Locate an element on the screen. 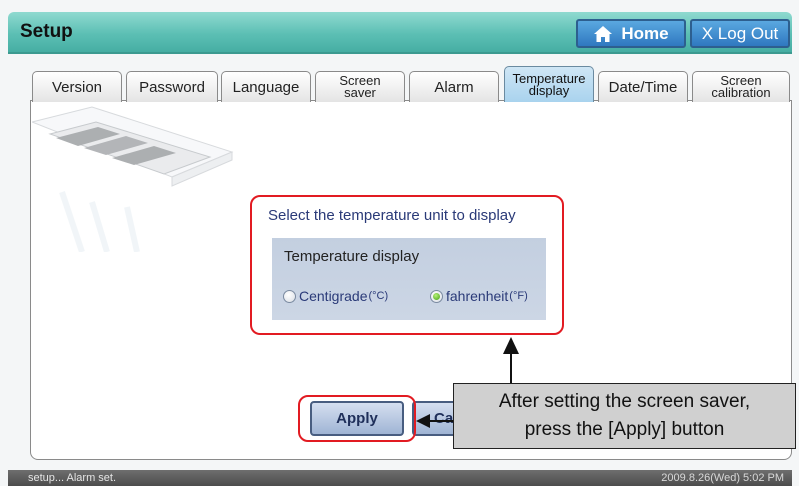 This screenshot has height=486, width=799. tab-screen-calibration: Screen calibration is located at coordinates (741, 86).